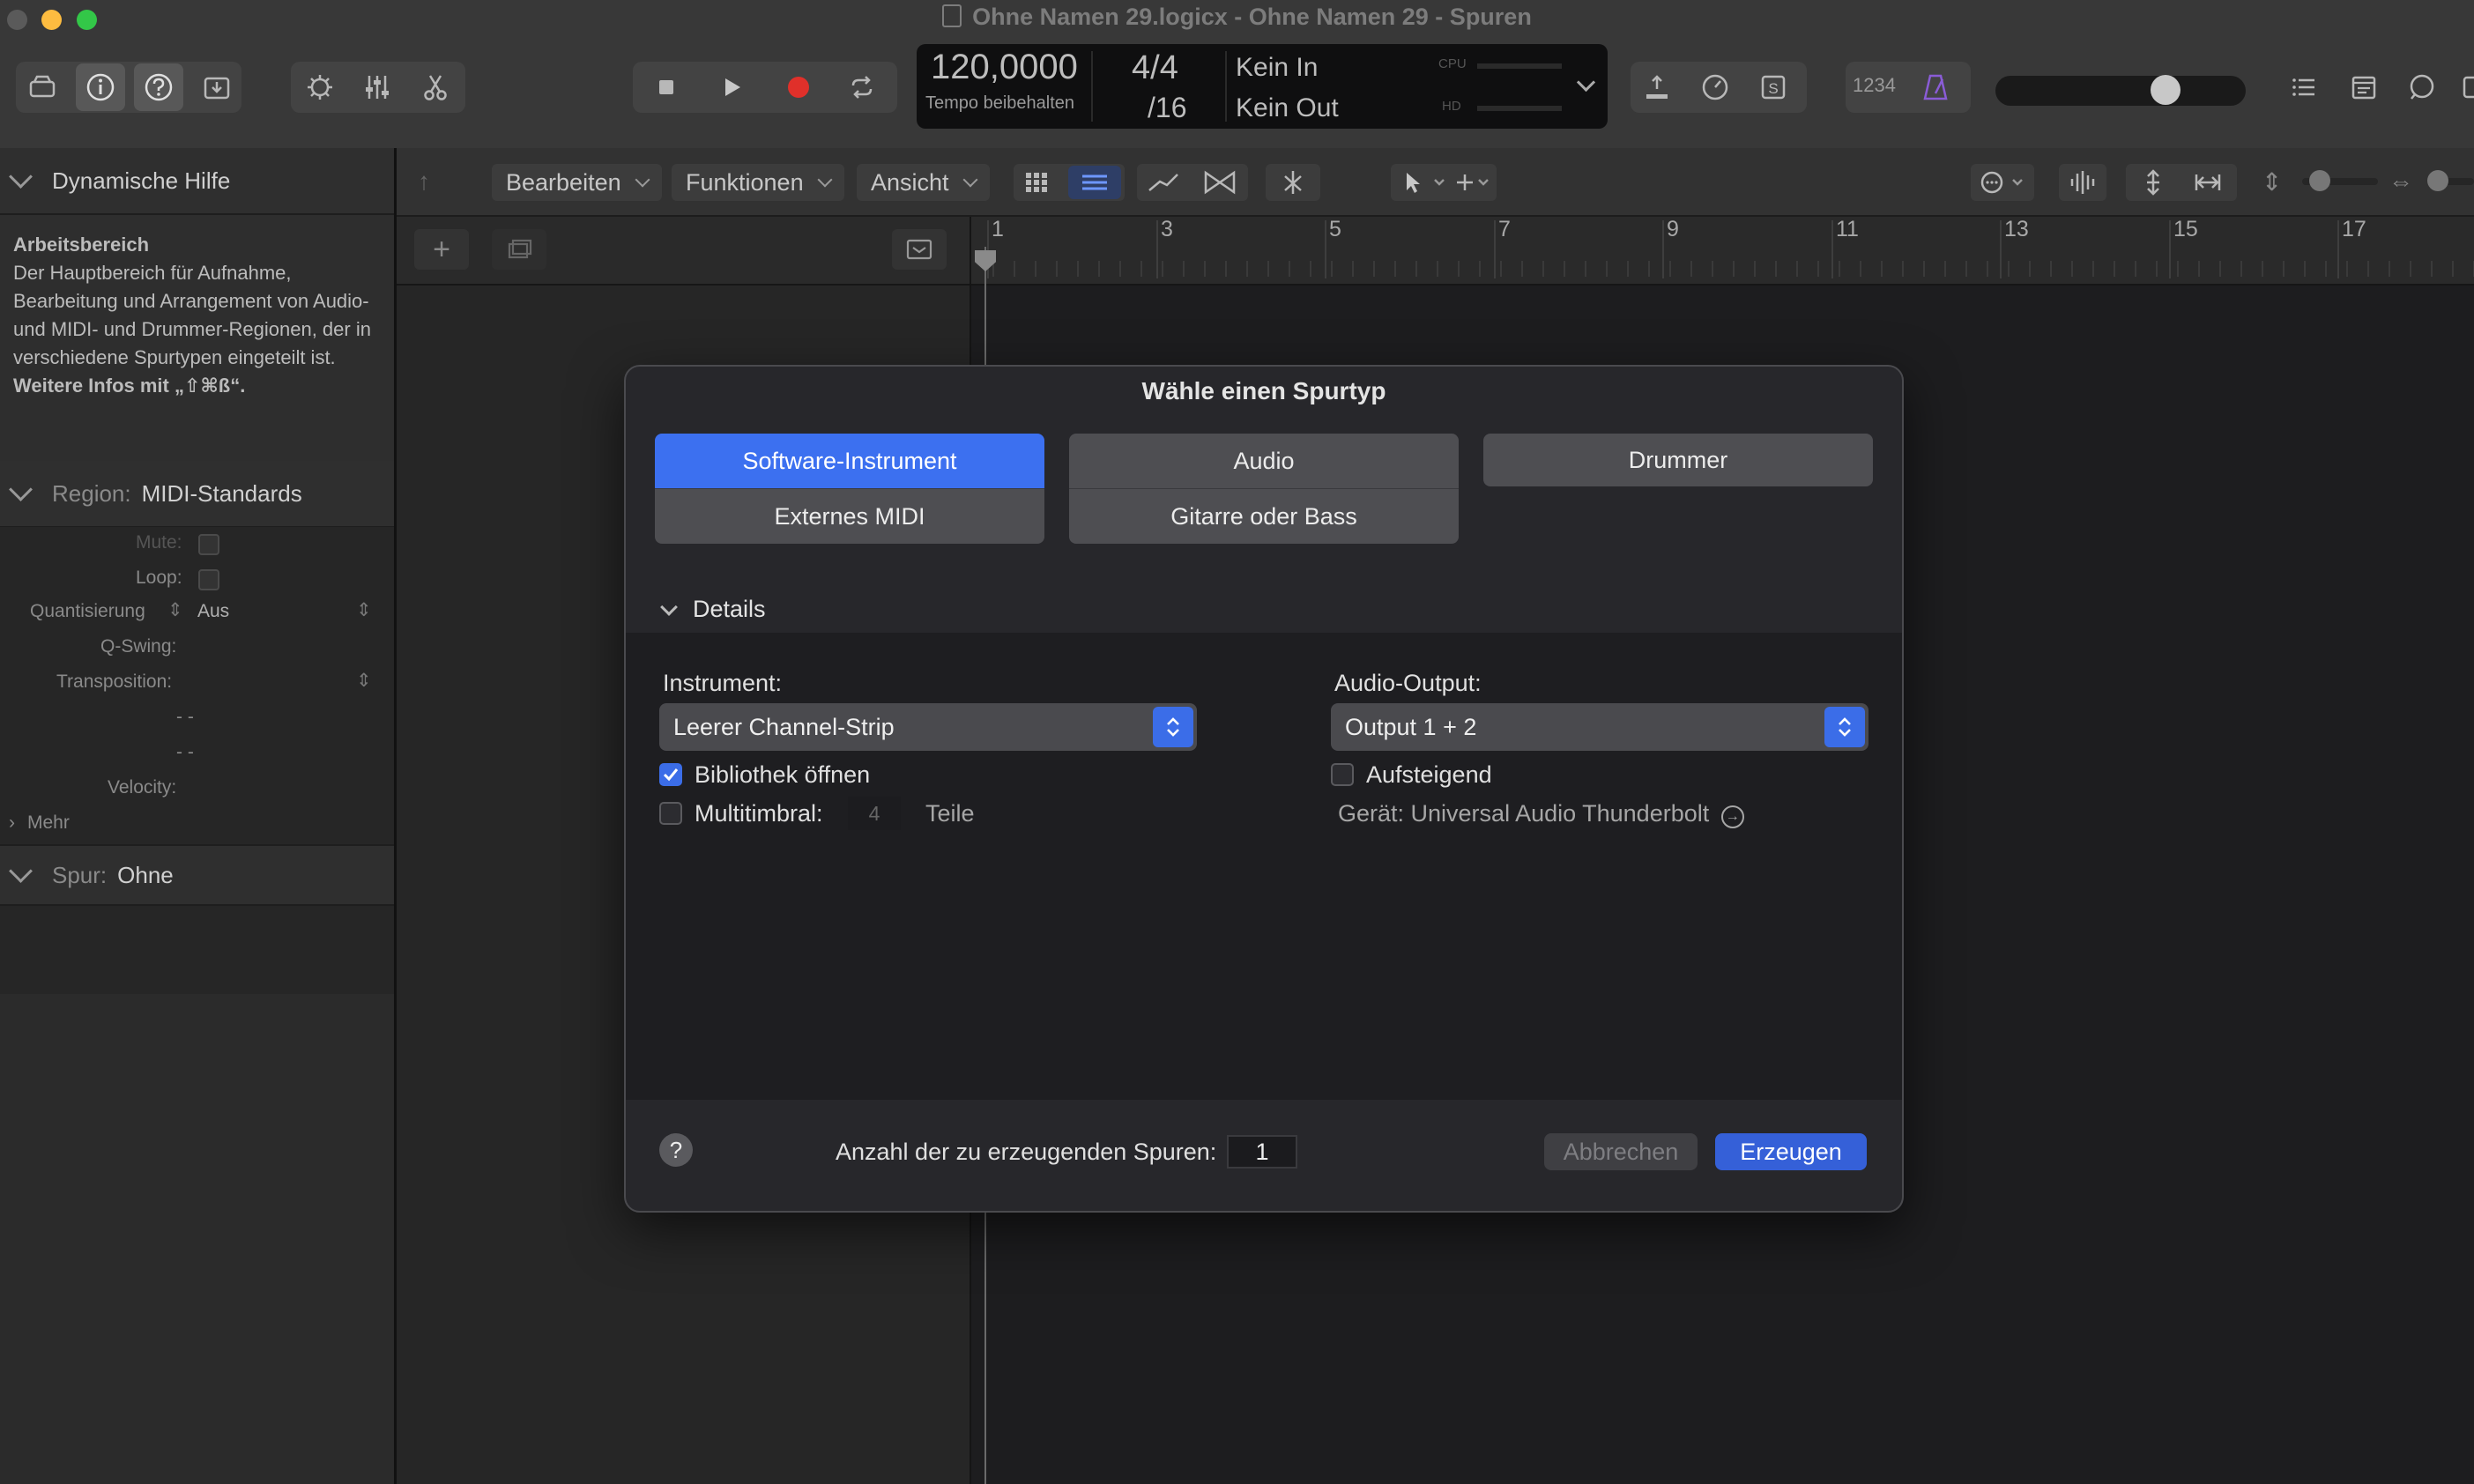  I want to click on flex-icon, so click(1219, 184).